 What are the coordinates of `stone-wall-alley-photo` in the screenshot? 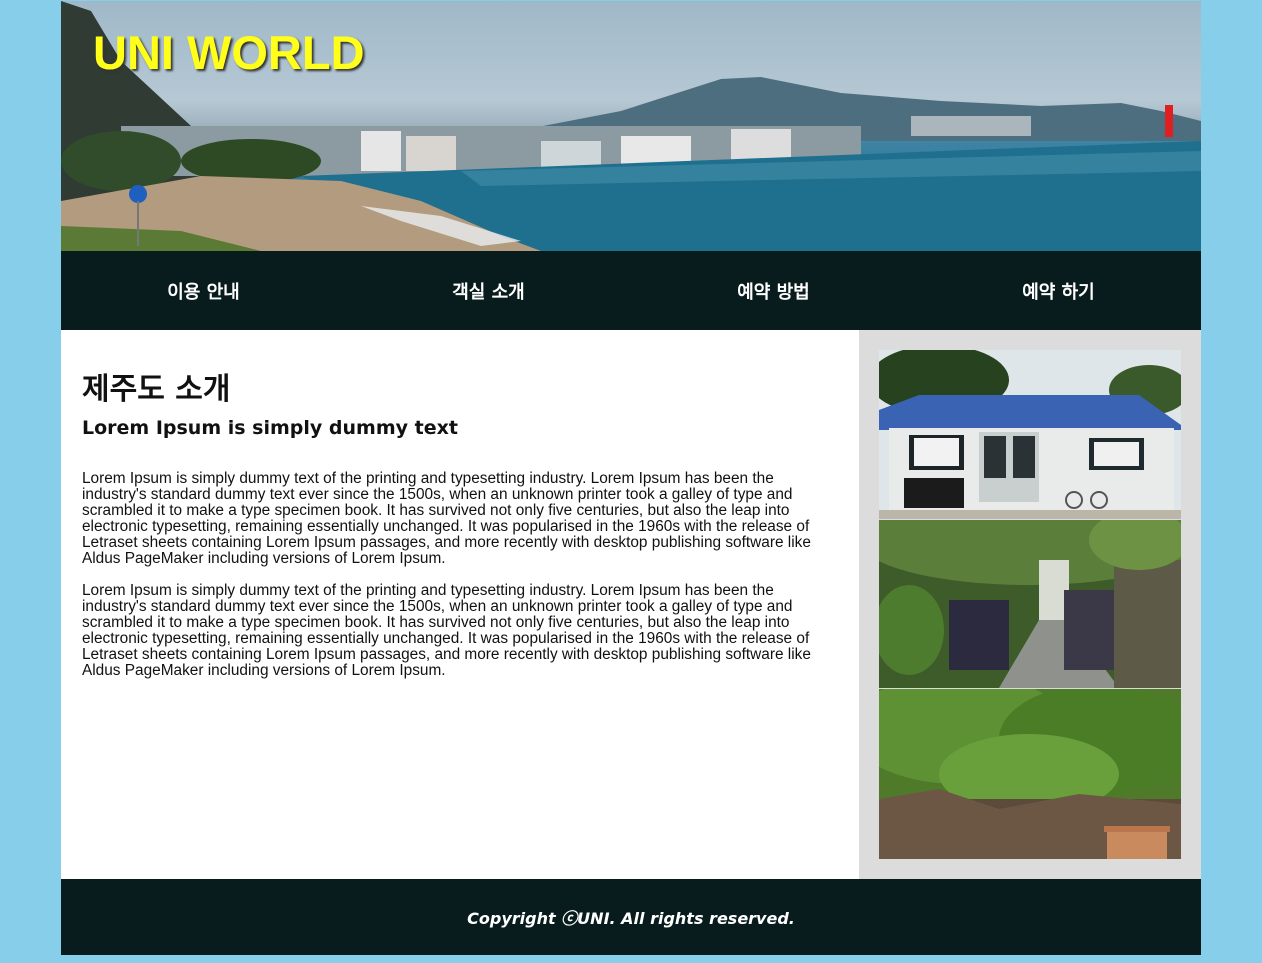 It's located at (1030, 604).